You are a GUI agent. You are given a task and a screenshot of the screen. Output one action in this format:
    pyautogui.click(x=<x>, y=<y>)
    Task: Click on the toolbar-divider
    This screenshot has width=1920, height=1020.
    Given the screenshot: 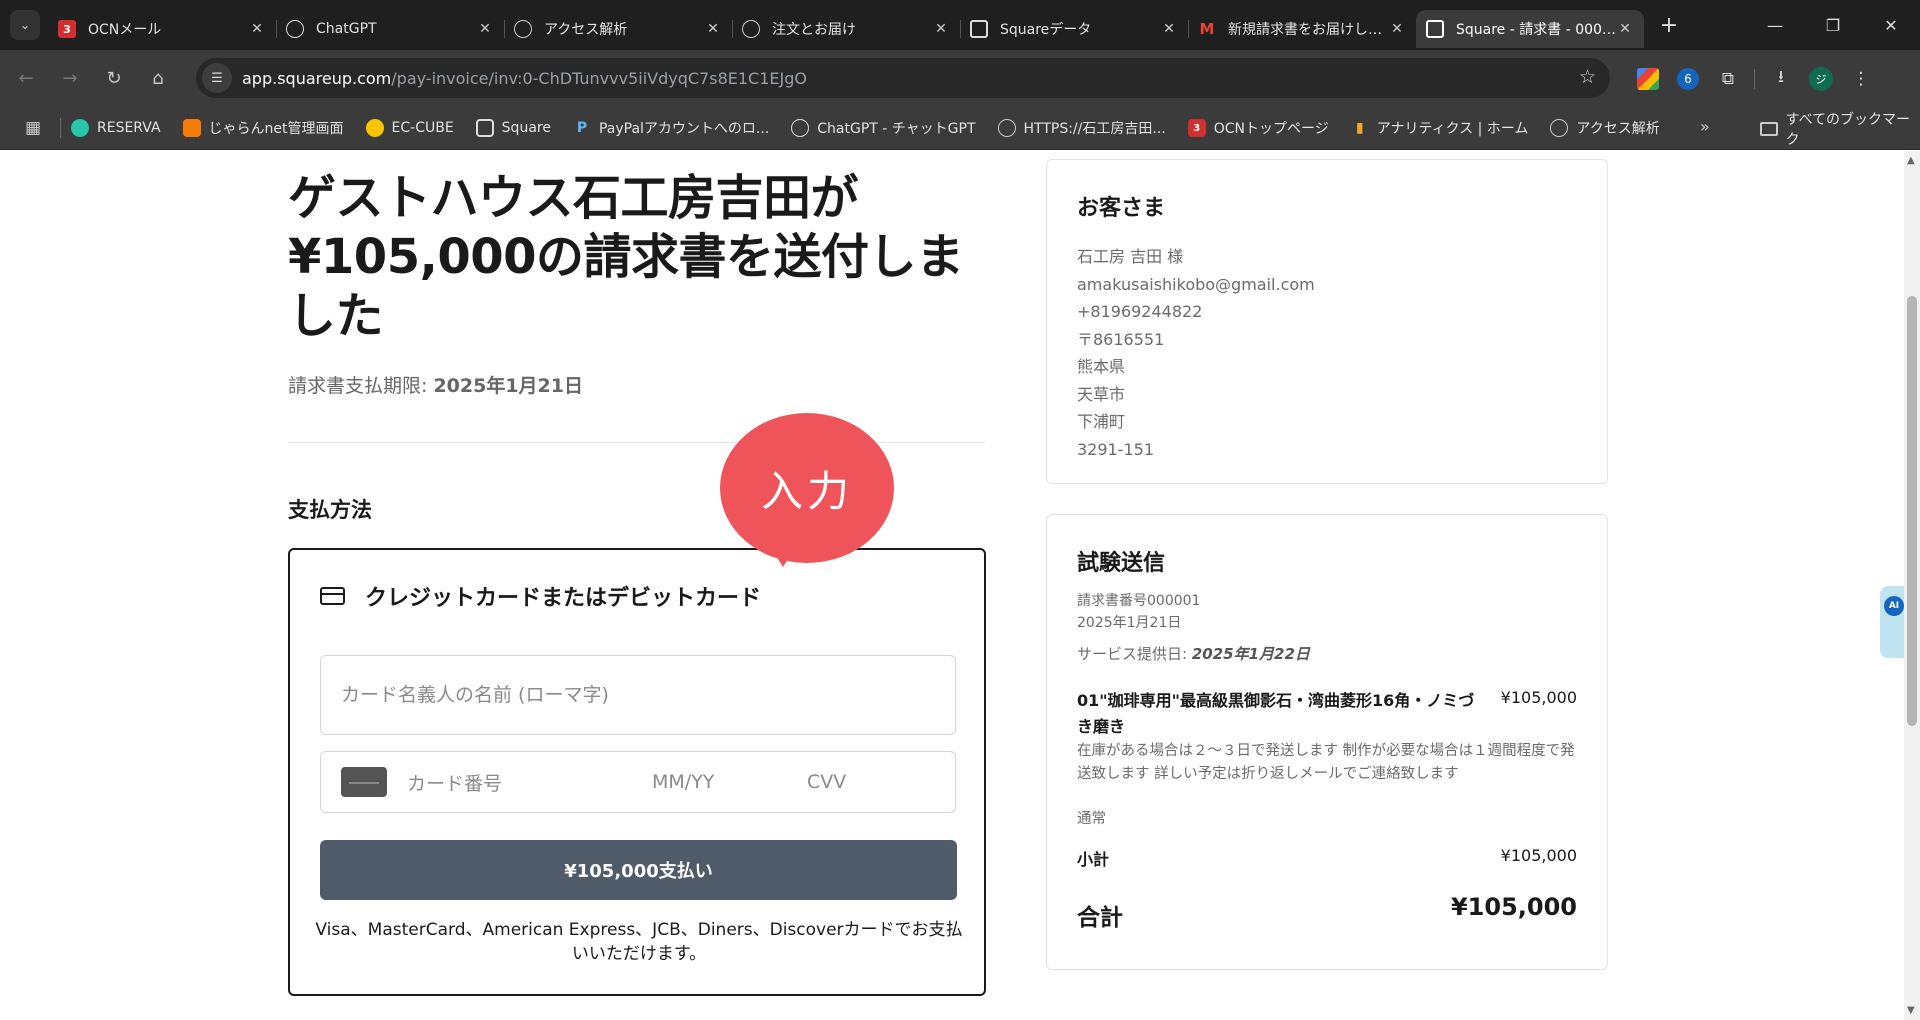 What is the action you would take?
    pyautogui.click(x=1754, y=78)
    